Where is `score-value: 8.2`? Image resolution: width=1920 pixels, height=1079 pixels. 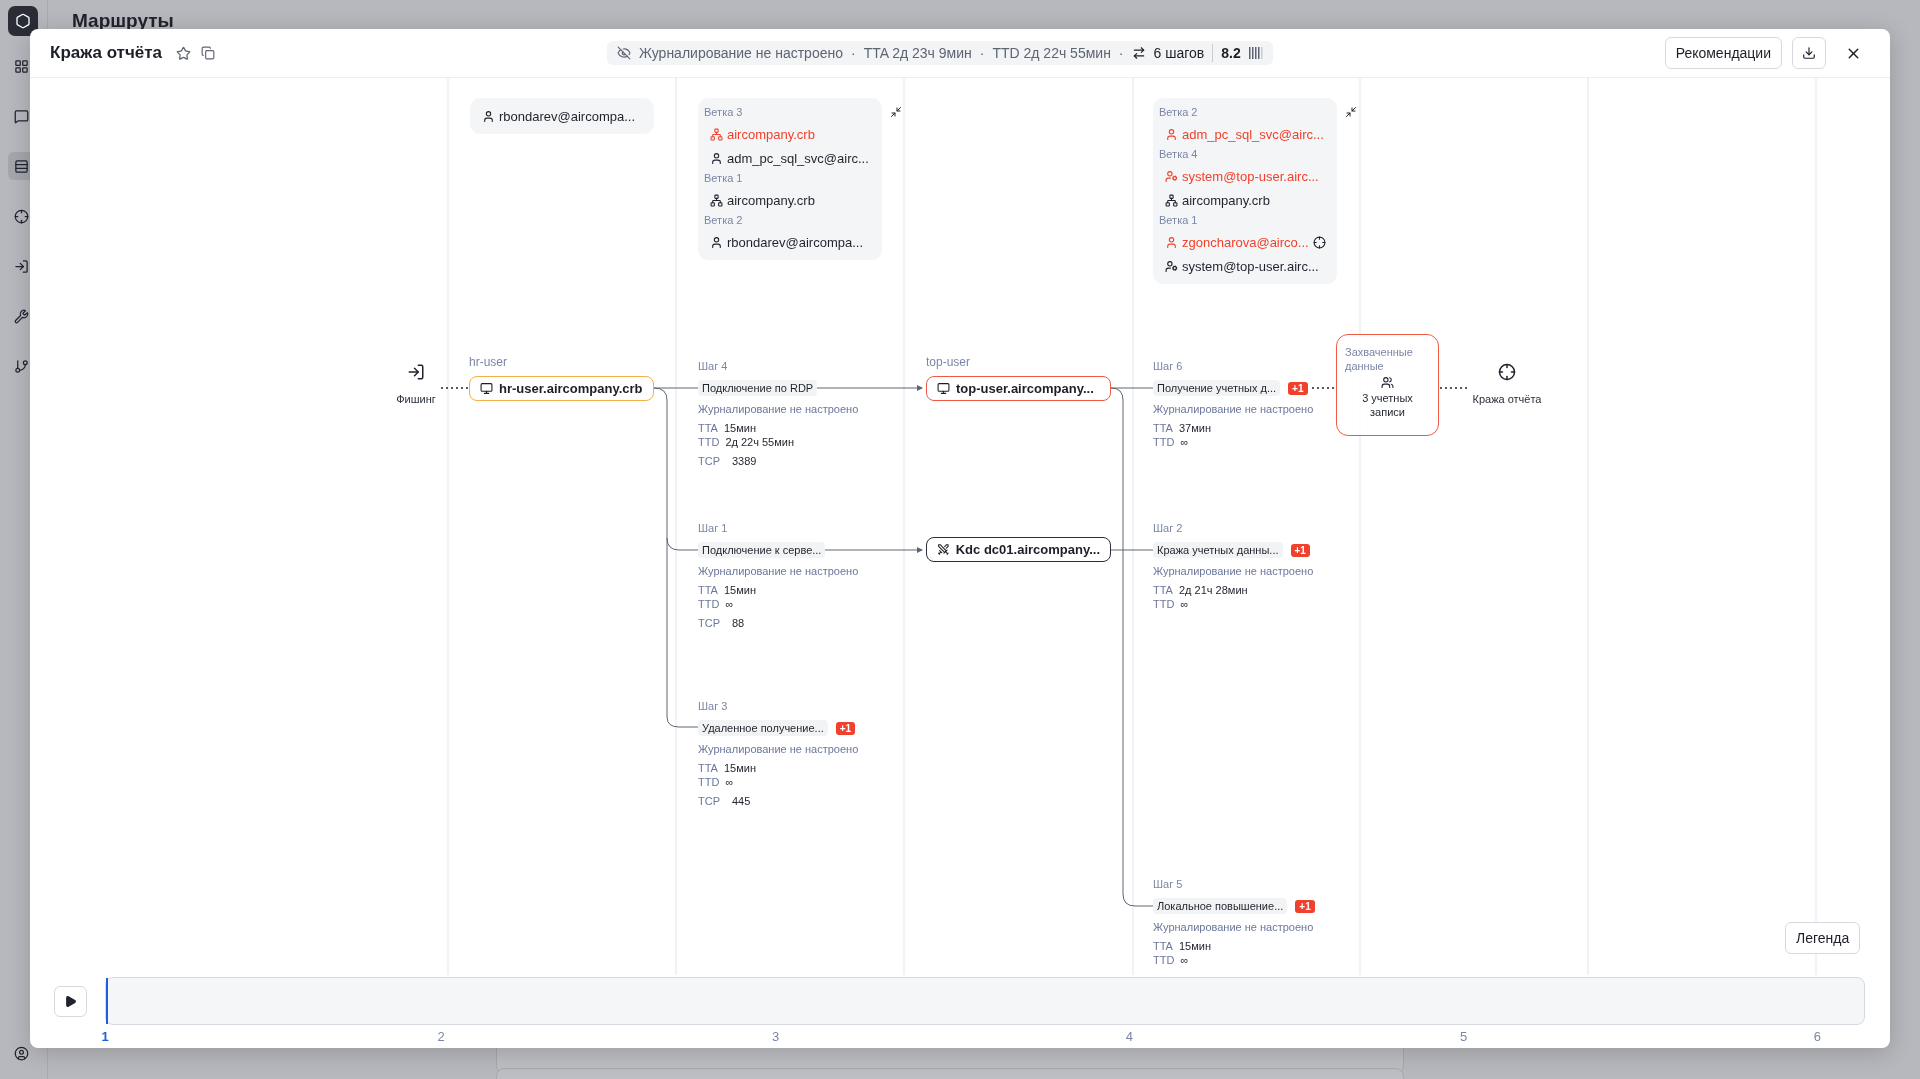 score-value: 8.2 is located at coordinates (1231, 53).